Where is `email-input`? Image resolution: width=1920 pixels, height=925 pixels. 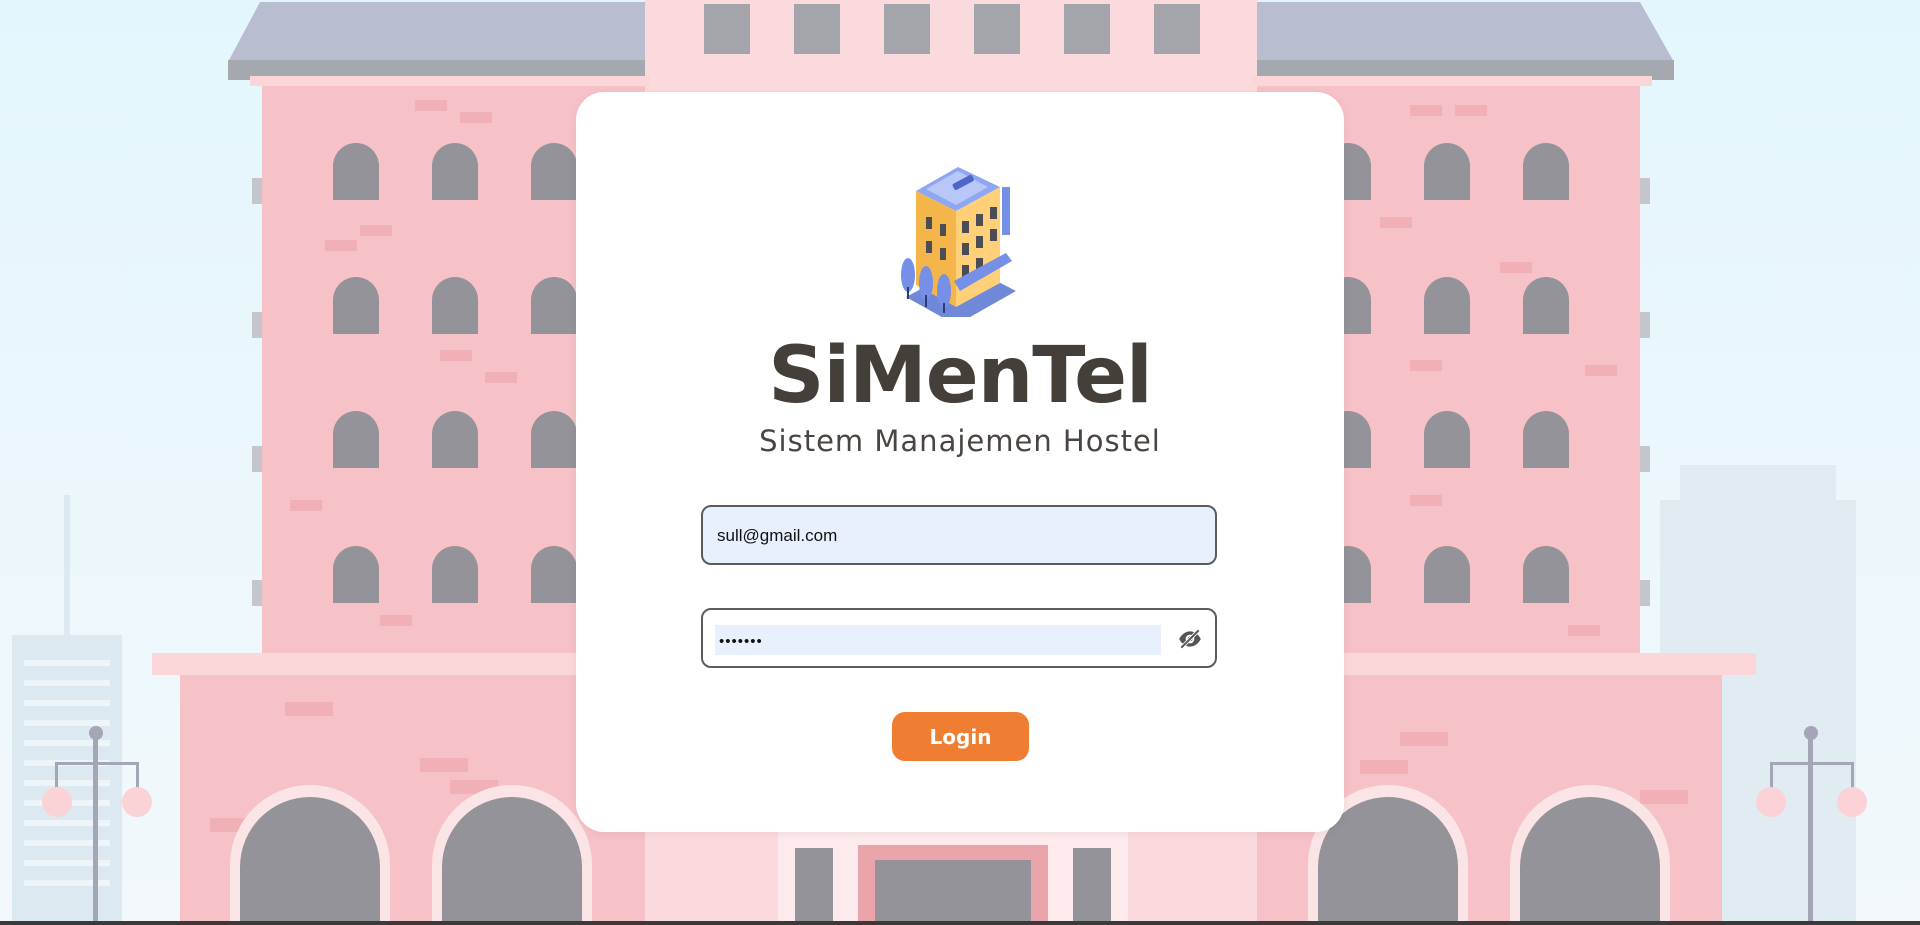 email-input is located at coordinates (962, 536).